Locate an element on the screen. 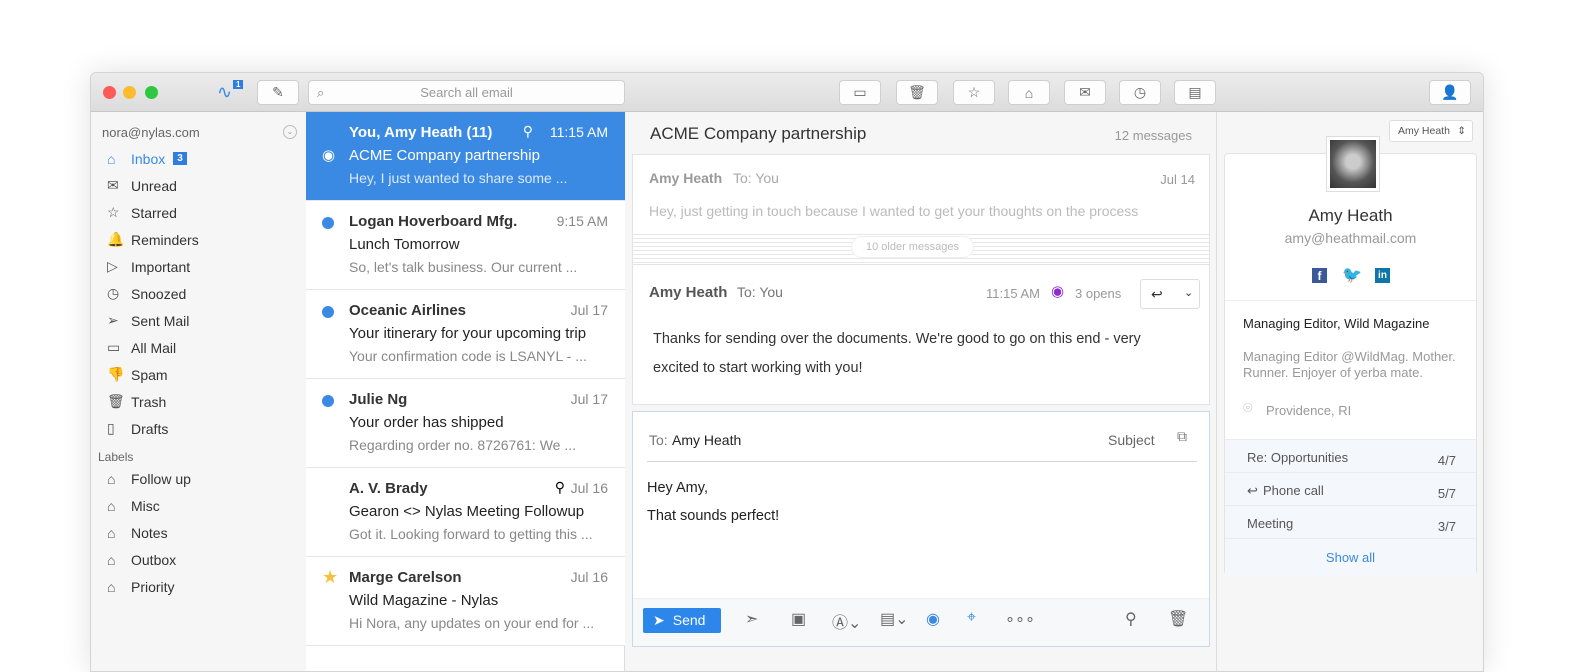  contact-location: Providence, RI is located at coordinates (1309, 410).